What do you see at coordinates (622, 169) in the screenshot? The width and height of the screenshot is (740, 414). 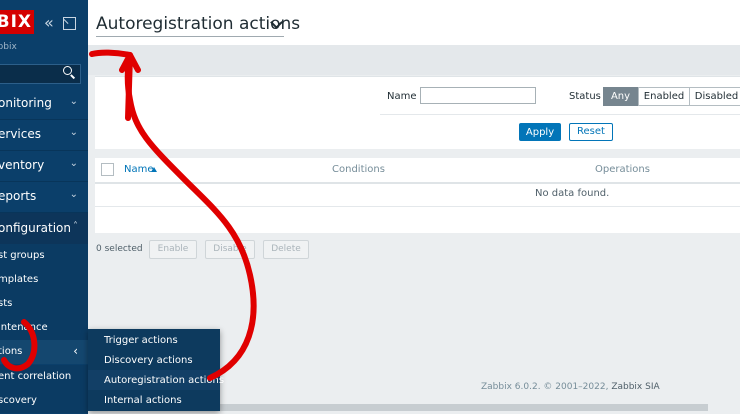 I see `column-header-operations: Operations` at bounding box center [622, 169].